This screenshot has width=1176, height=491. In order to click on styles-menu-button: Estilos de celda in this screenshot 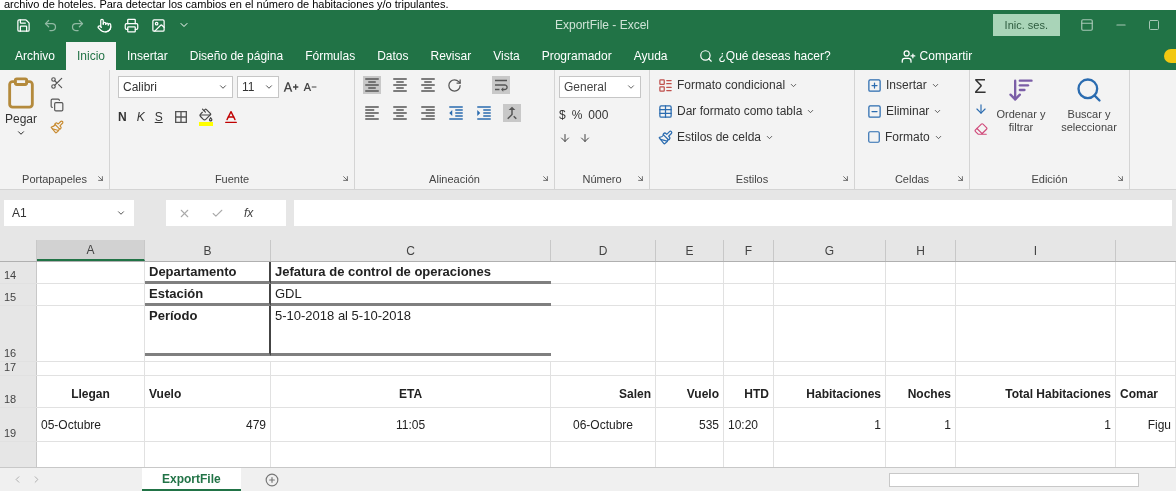, I will do `click(737, 137)`.